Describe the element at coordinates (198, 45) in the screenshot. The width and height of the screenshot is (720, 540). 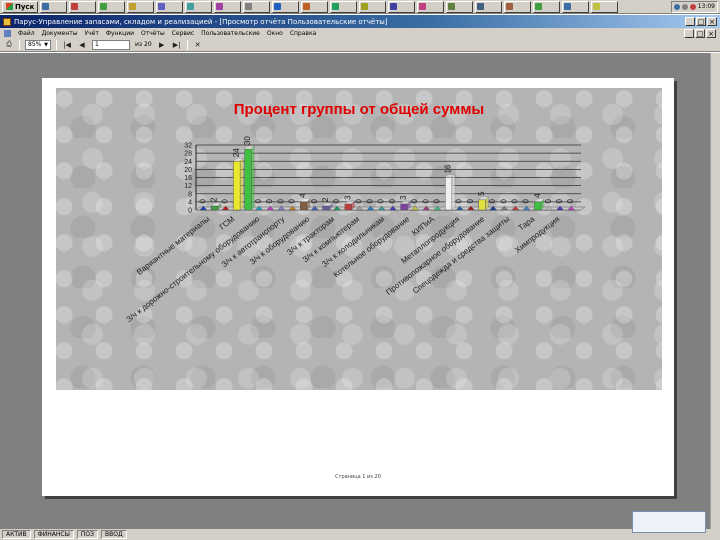
I see `close-preview-button: ✕` at that location.